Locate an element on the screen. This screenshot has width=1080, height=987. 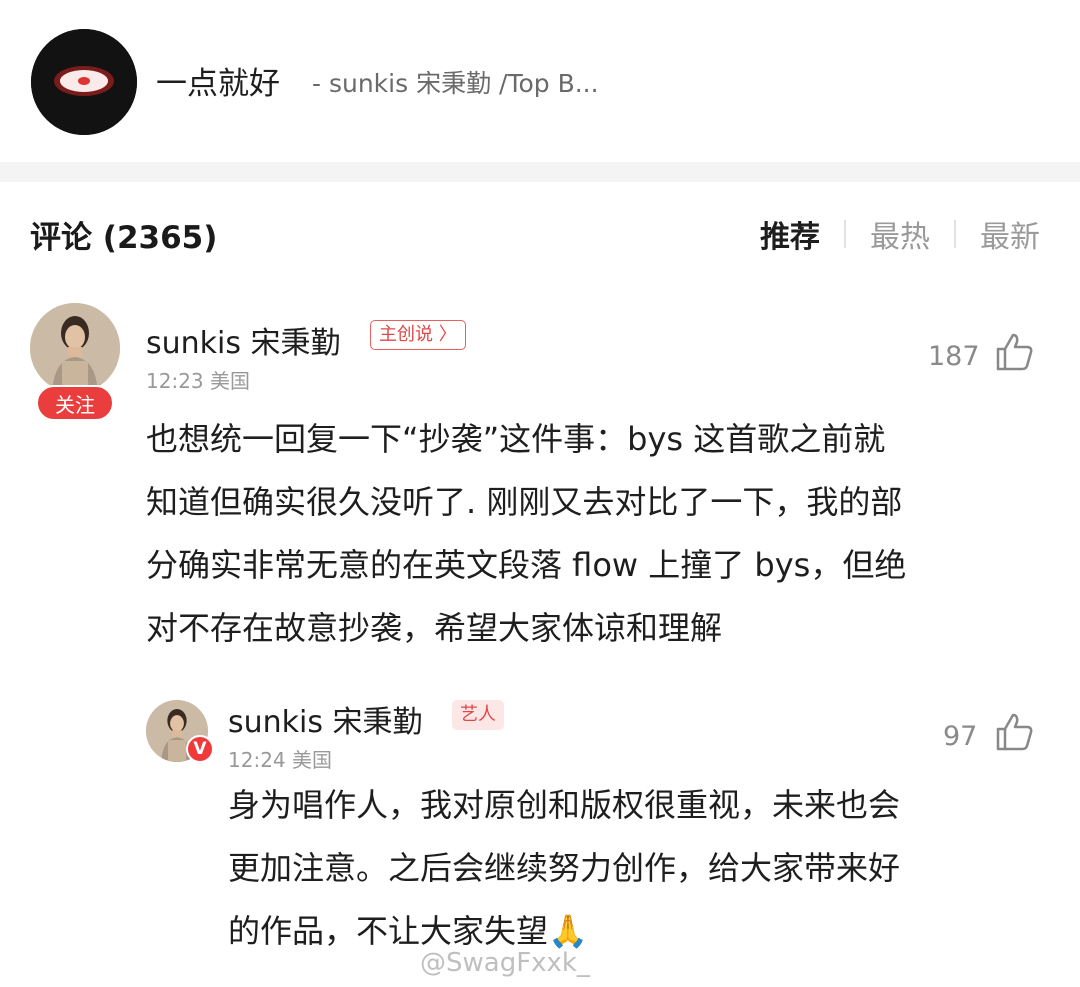
comment-time-location: 12:23 美国 is located at coordinates (198, 381).